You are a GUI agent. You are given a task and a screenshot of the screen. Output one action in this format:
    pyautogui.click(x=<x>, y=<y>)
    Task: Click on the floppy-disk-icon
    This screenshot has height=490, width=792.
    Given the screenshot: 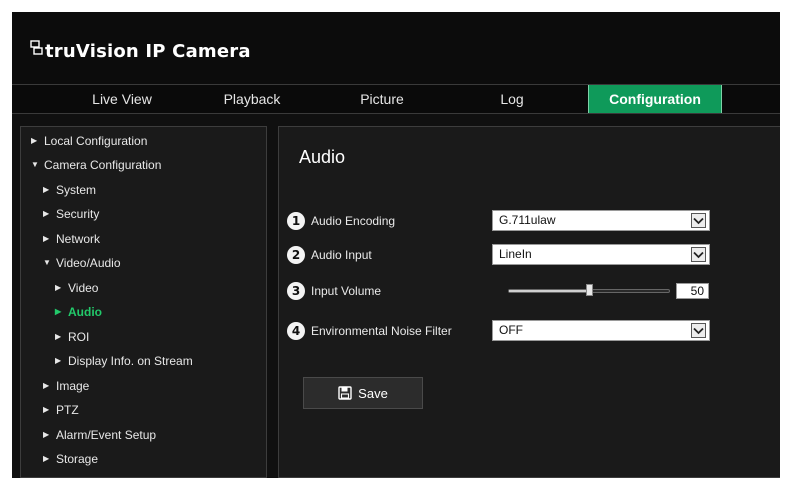 What is the action you would take?
    pyautogui.click(x=345, y=393)
    